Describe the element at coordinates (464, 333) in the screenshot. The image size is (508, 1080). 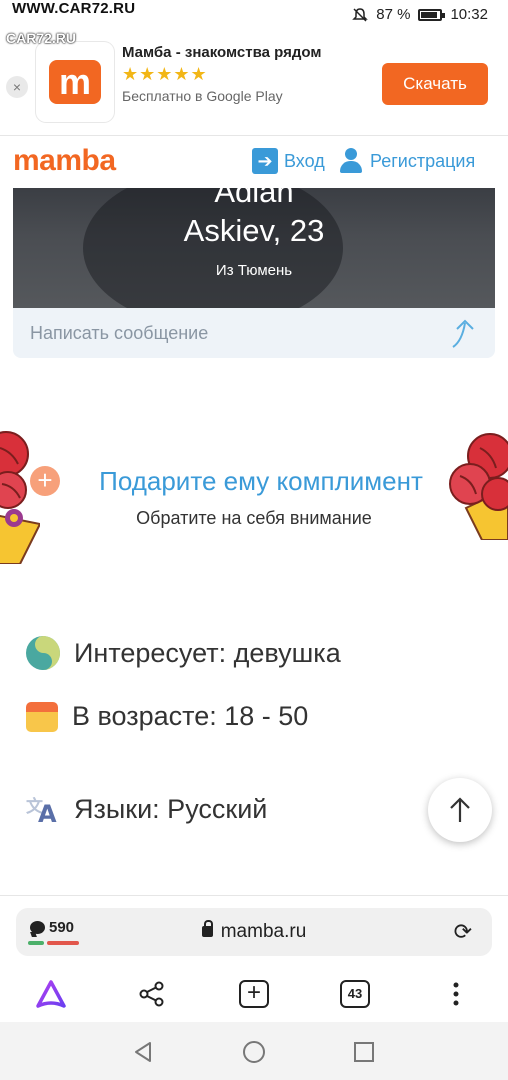
I see `send-icon` at that location.